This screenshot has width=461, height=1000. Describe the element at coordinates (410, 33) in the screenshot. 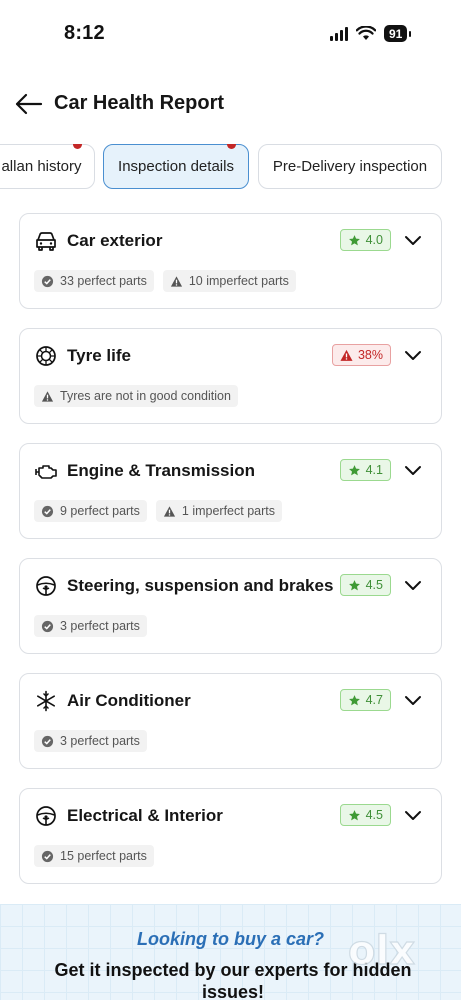

I see `battery-tip` at that location.